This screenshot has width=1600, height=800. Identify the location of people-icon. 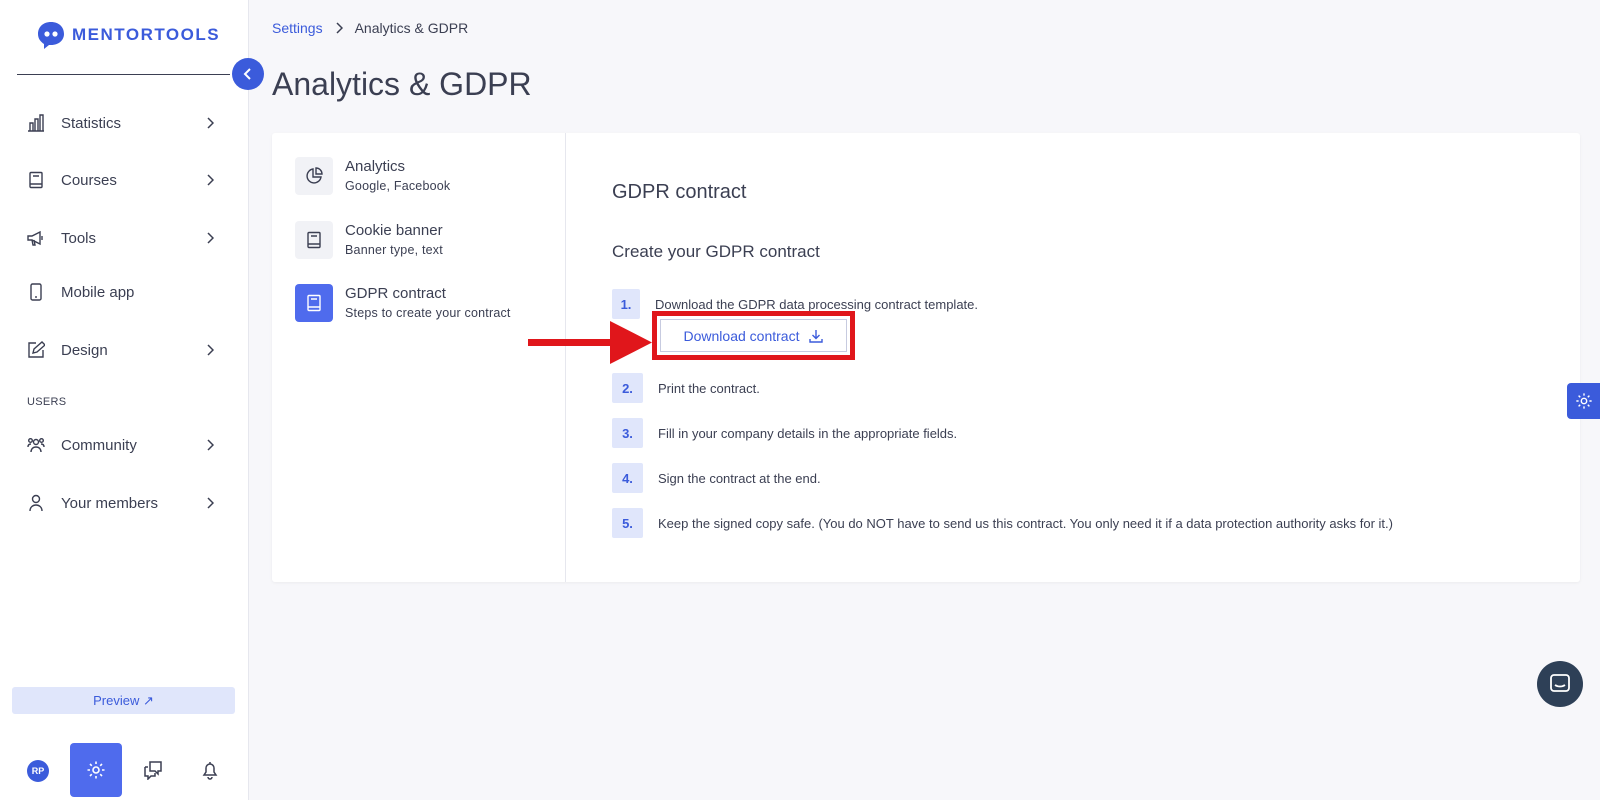
(36, 445).